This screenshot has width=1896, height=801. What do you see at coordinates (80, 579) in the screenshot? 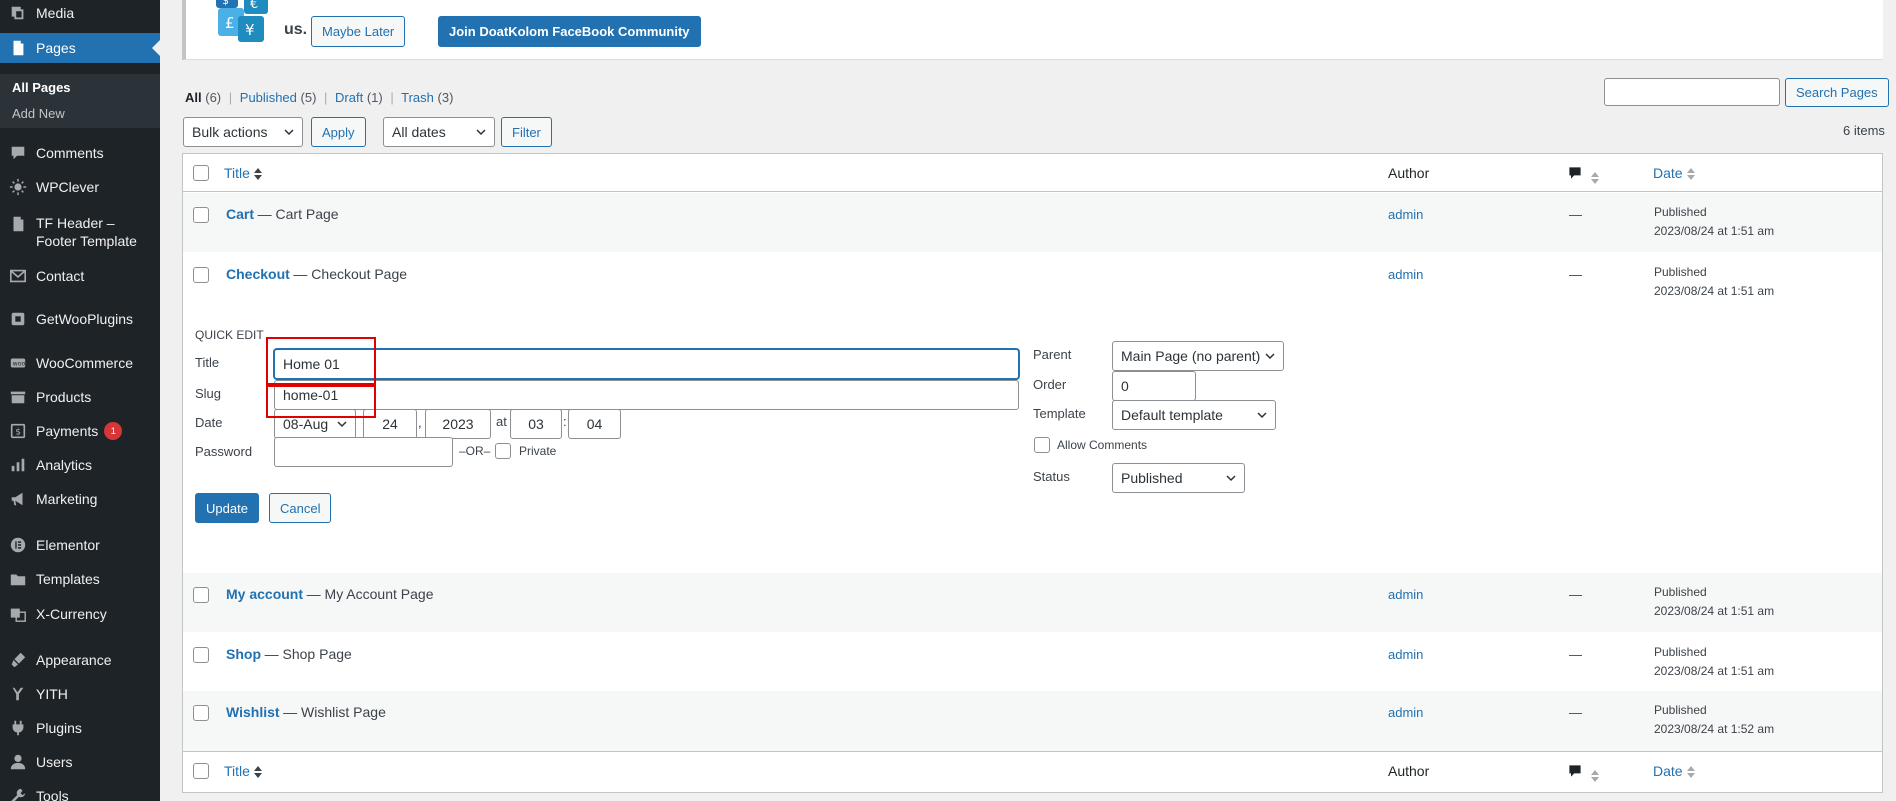
I see `sidebar-item-templates: Templates` at bounding box center [80, 579].